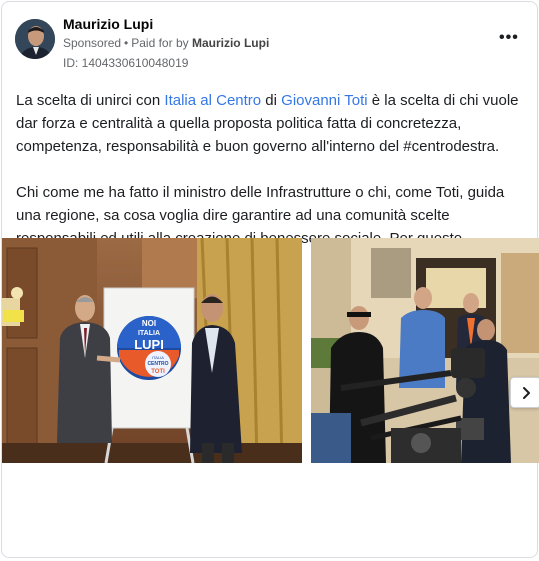 The height and width of the screenshot is (561, 539). I want to click on poster-text-centro: CENTRO, so click(157, 364).